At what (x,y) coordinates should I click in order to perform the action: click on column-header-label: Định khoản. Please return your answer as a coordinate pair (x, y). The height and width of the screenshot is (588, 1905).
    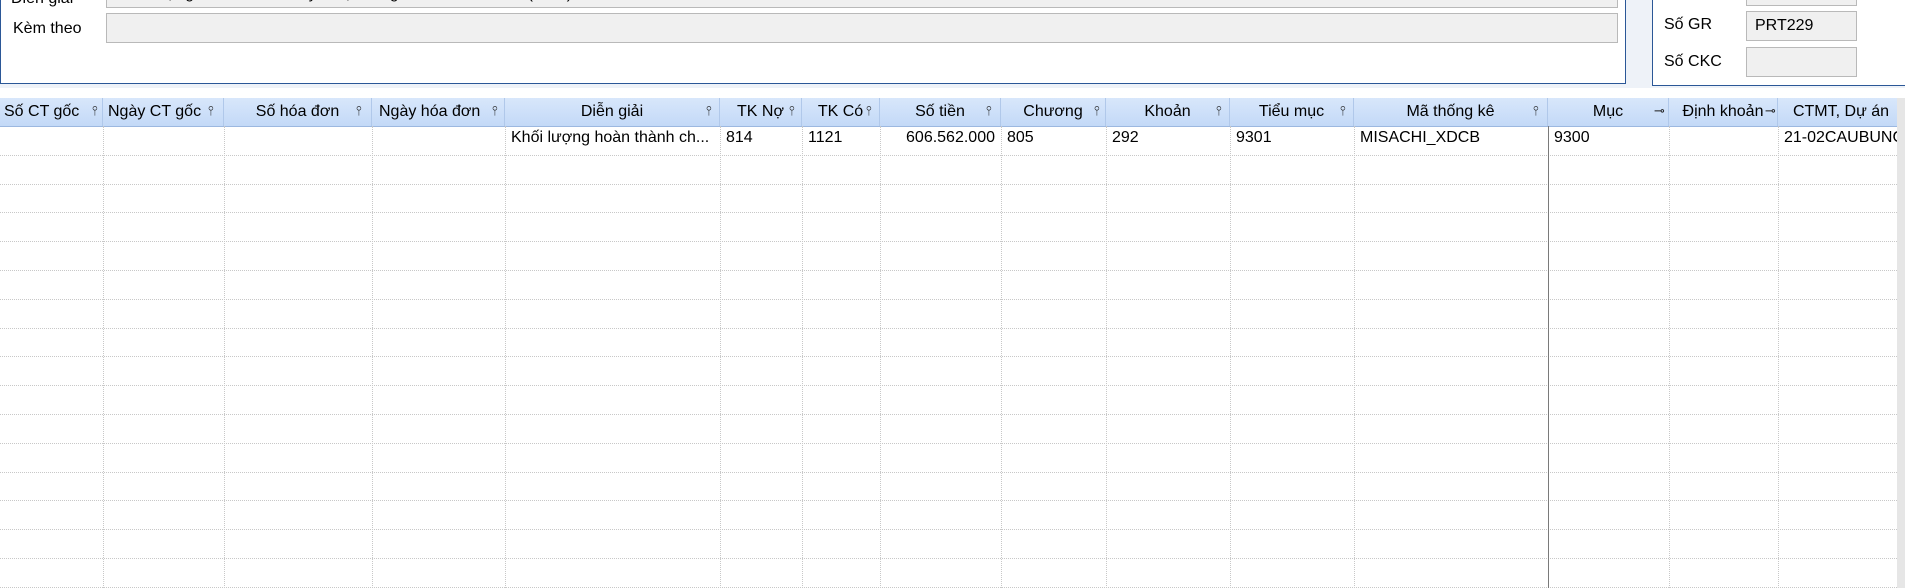
    Looking at the image, I should click on (1723, 111).